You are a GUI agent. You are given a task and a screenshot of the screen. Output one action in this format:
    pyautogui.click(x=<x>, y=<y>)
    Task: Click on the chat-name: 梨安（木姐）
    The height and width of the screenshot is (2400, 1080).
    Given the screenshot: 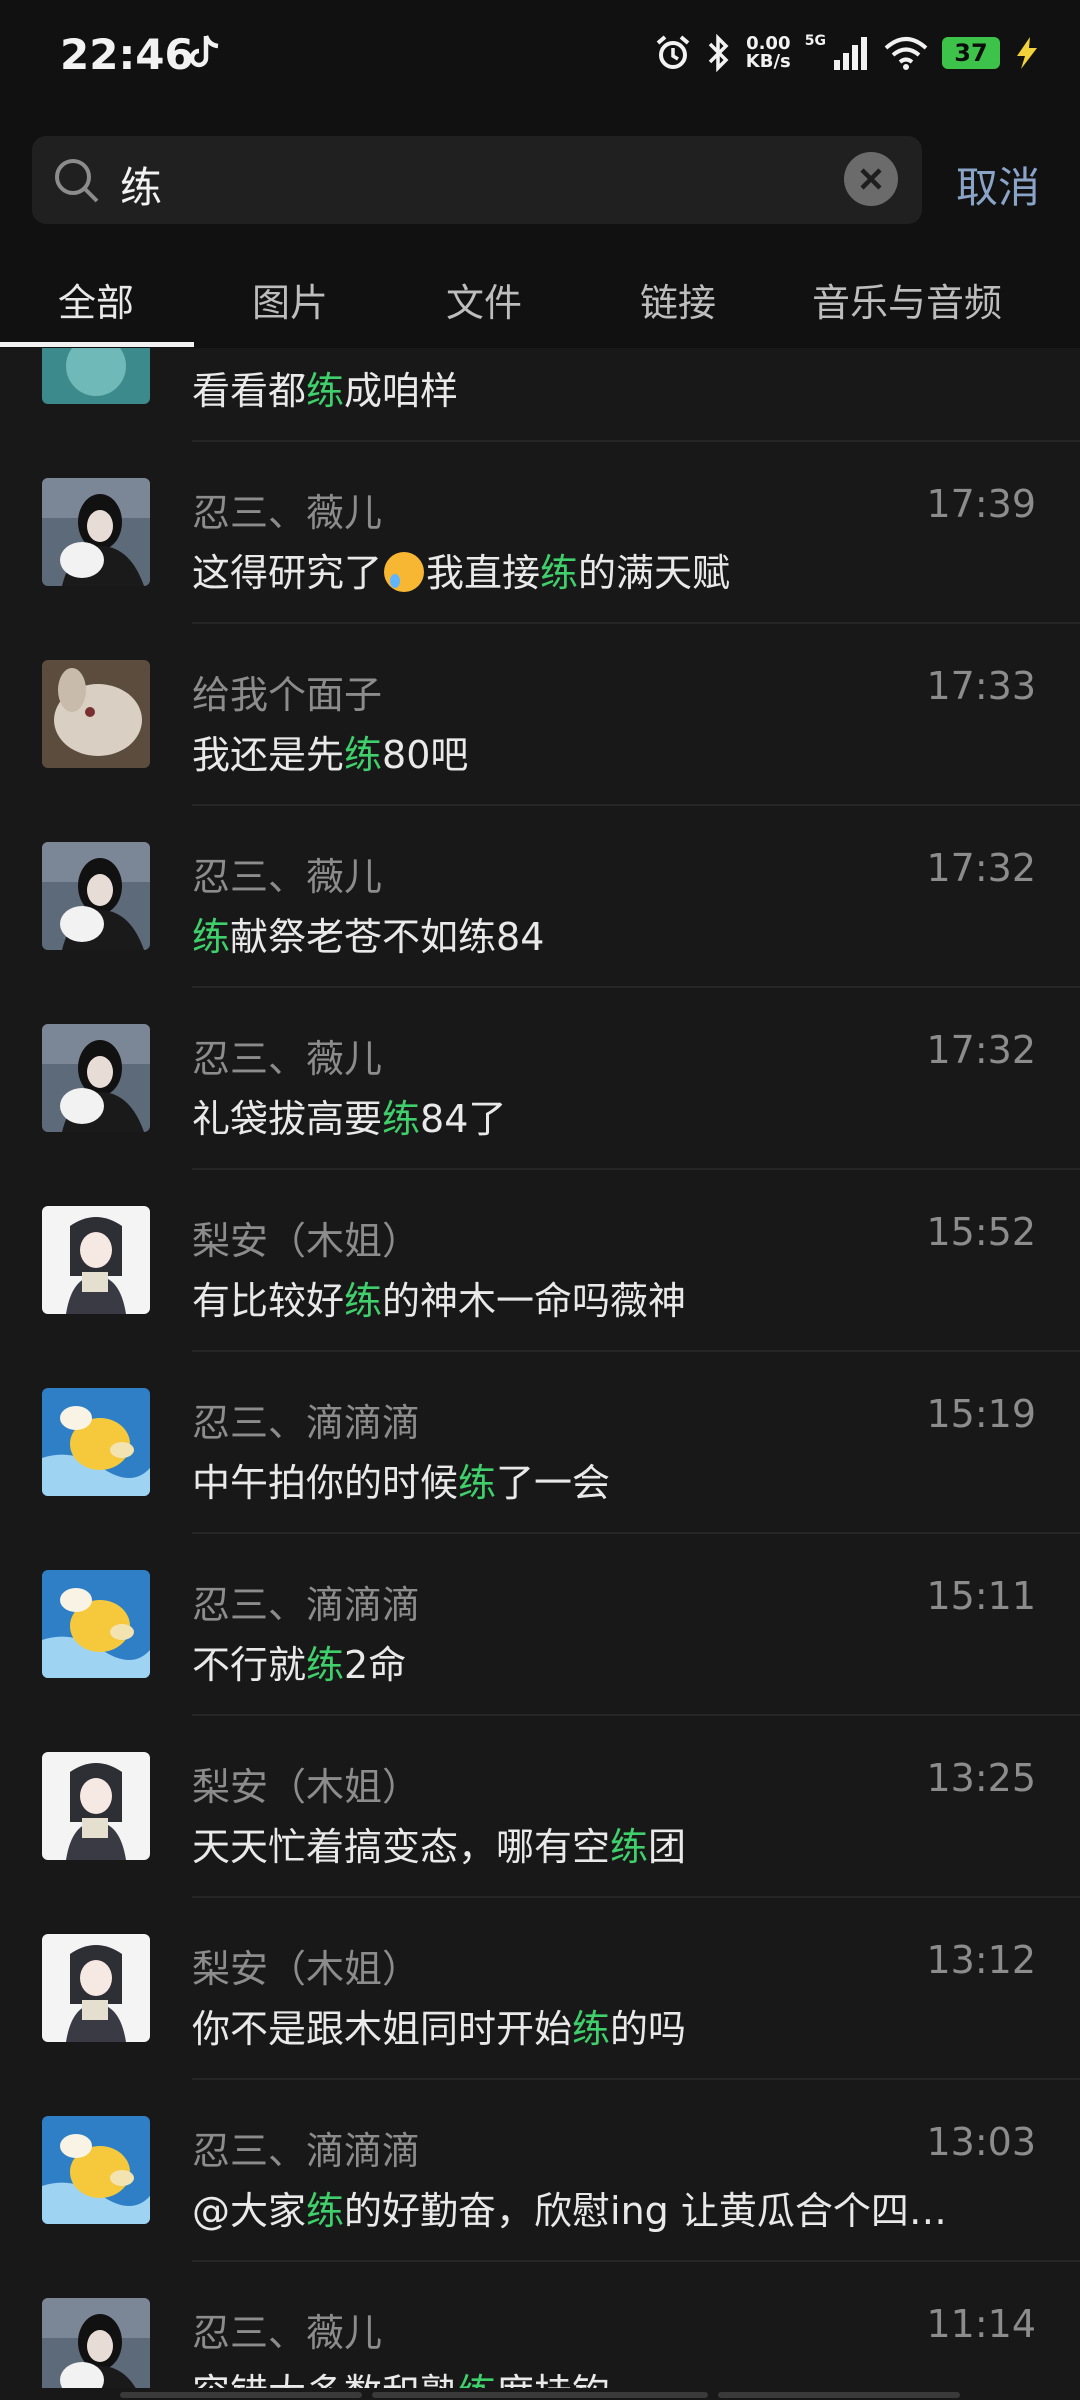 What is the action you would take?
    pyautogui.click(x=306, y=1787)
    